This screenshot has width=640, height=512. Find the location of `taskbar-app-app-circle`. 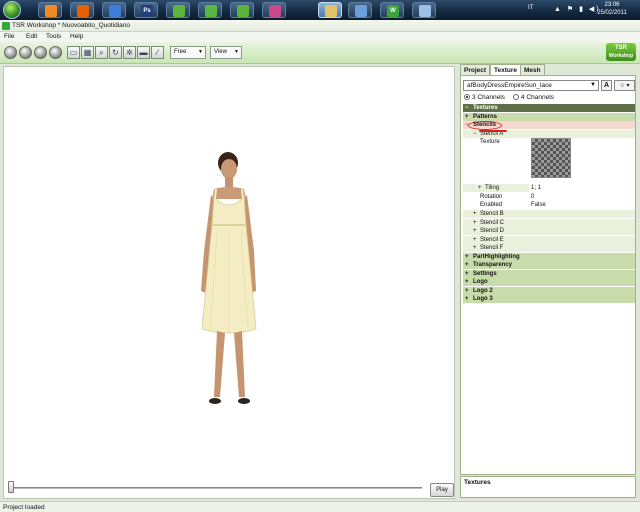

taskbar-app-app-circle is located at coordinates (360, 10).